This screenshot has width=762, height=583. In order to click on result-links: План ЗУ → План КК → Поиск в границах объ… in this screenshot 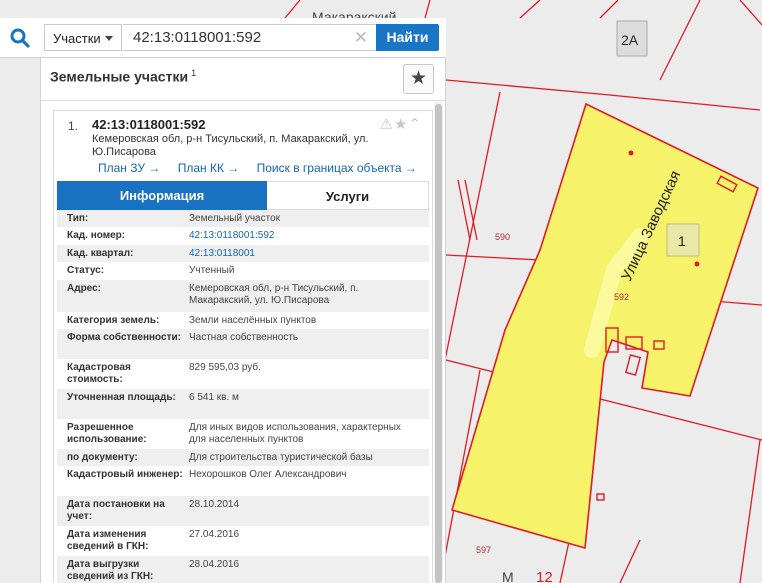, I will do `click(264, 168)`.